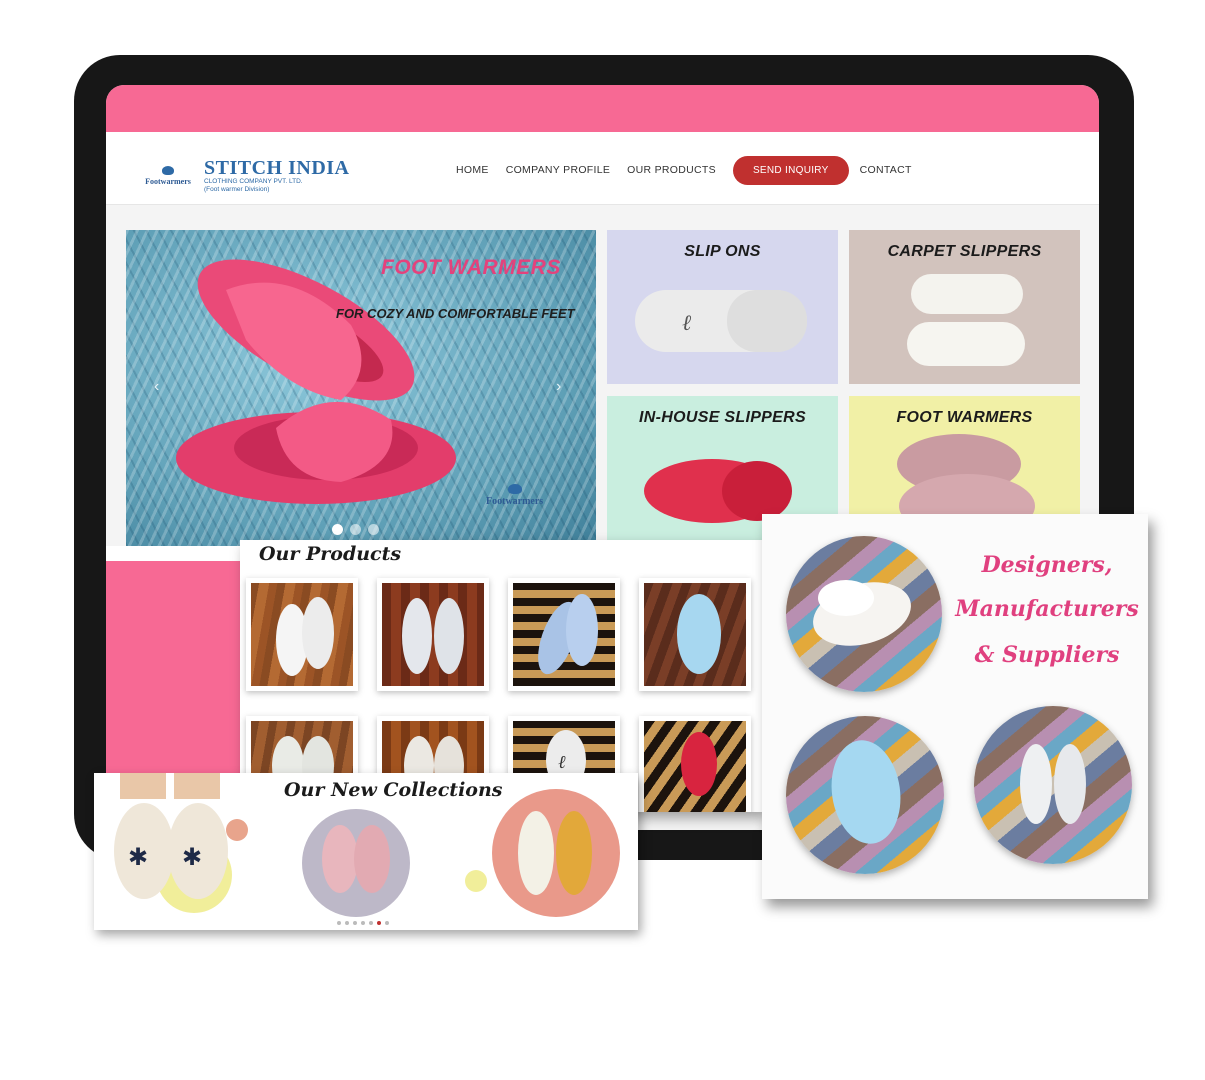 The height and width of the screenshot is (1080, 1205). I want to click on hero-tagline: FOR COZY AND COMFORTABLE FEET, so click(455, 313).